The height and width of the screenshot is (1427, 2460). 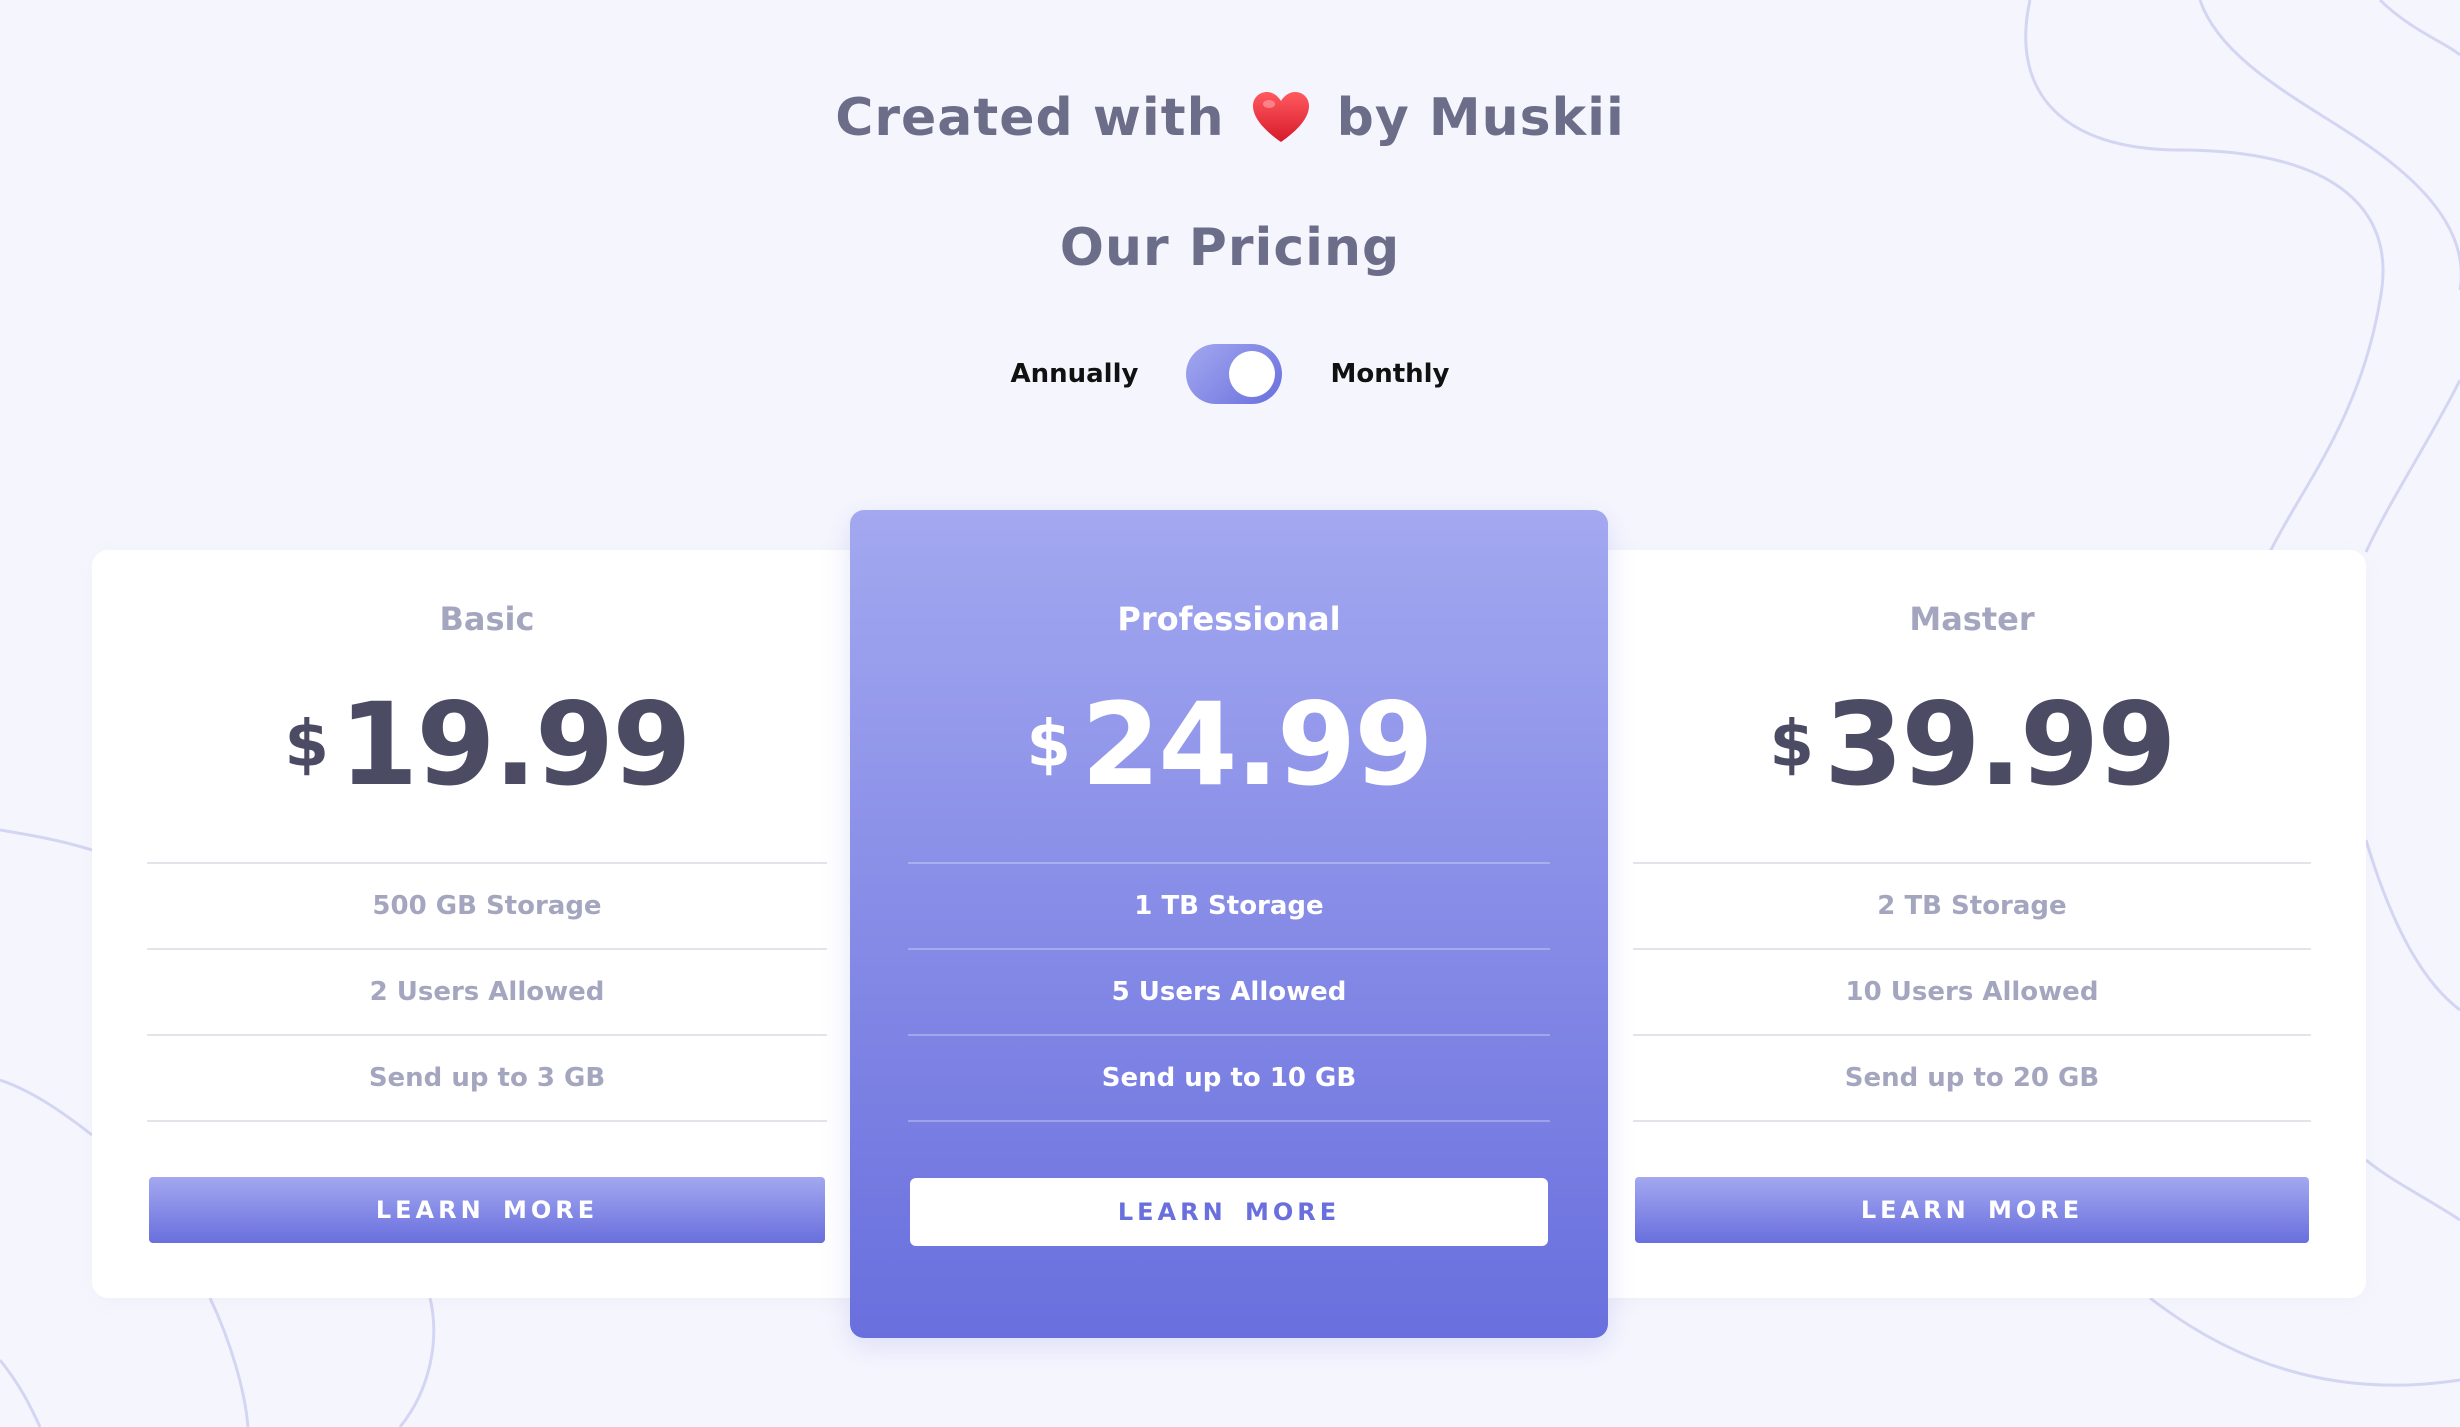 I want to click on feature-item: 5 Users Allowed, so click(x=1229, y=991).